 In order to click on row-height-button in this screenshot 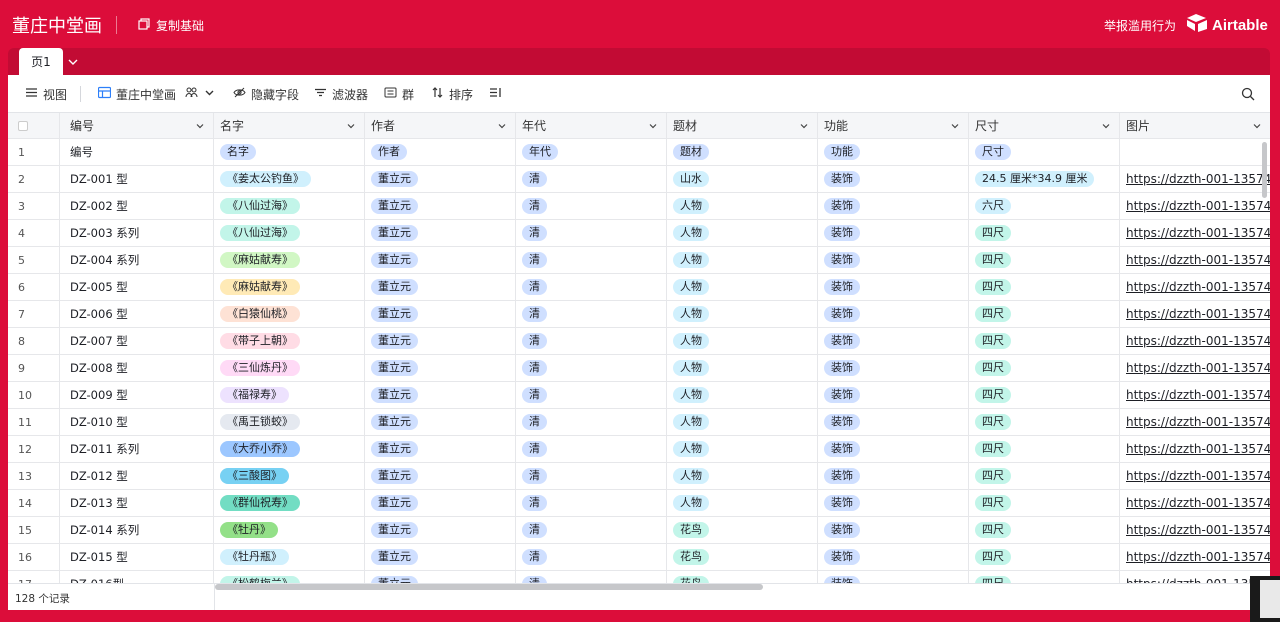, I will do `click(495, 94)`.